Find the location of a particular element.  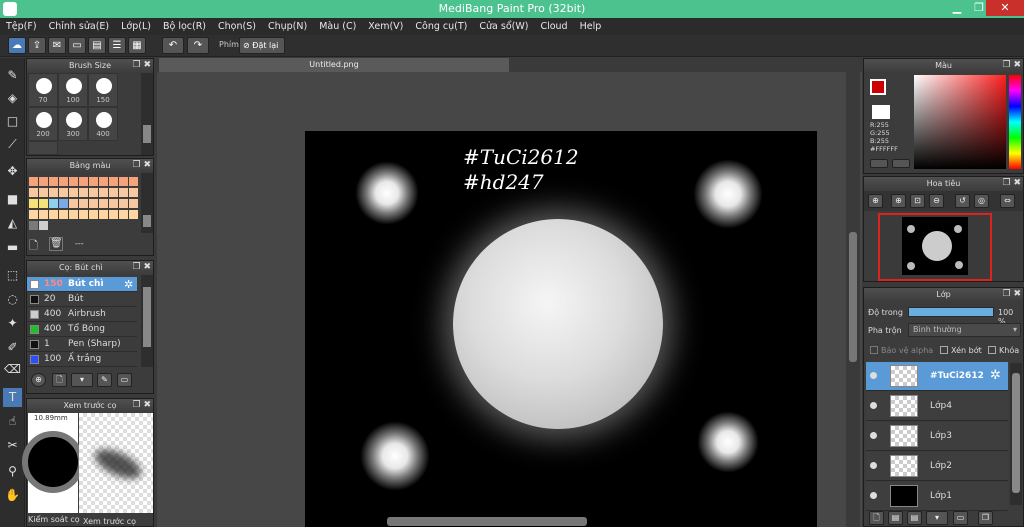

menu-edit: Chỉnh sửa(E) is located at coordinates (79, 26).